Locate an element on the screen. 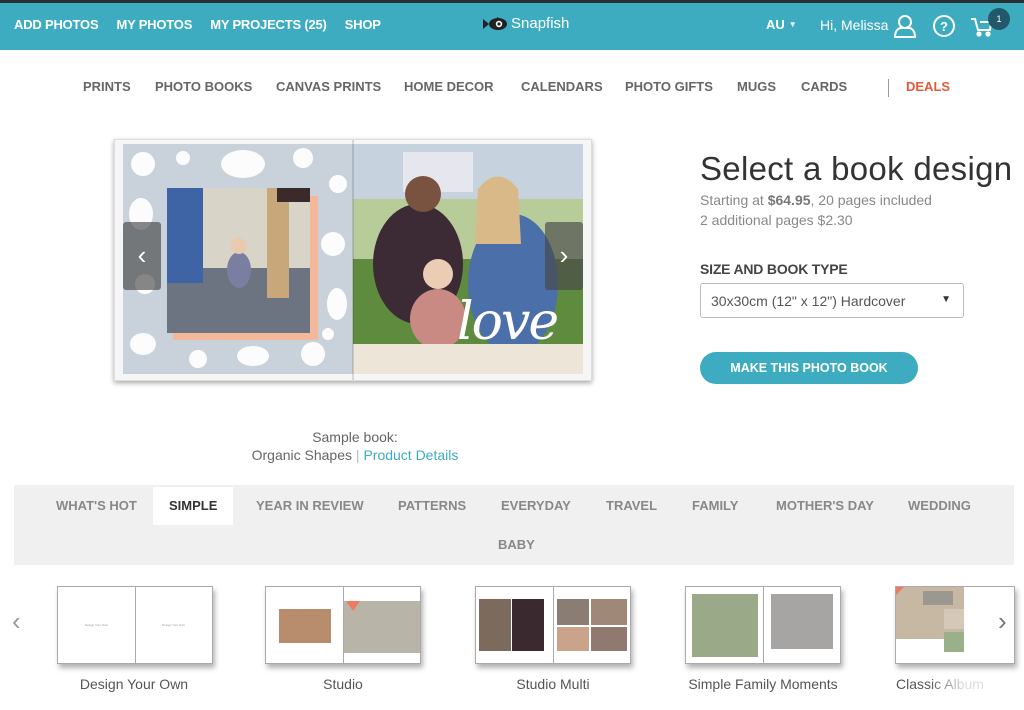 The width and height of the screenshot is (1024, 710). design-label: Design Your Own is located at coordinates (134, 684).